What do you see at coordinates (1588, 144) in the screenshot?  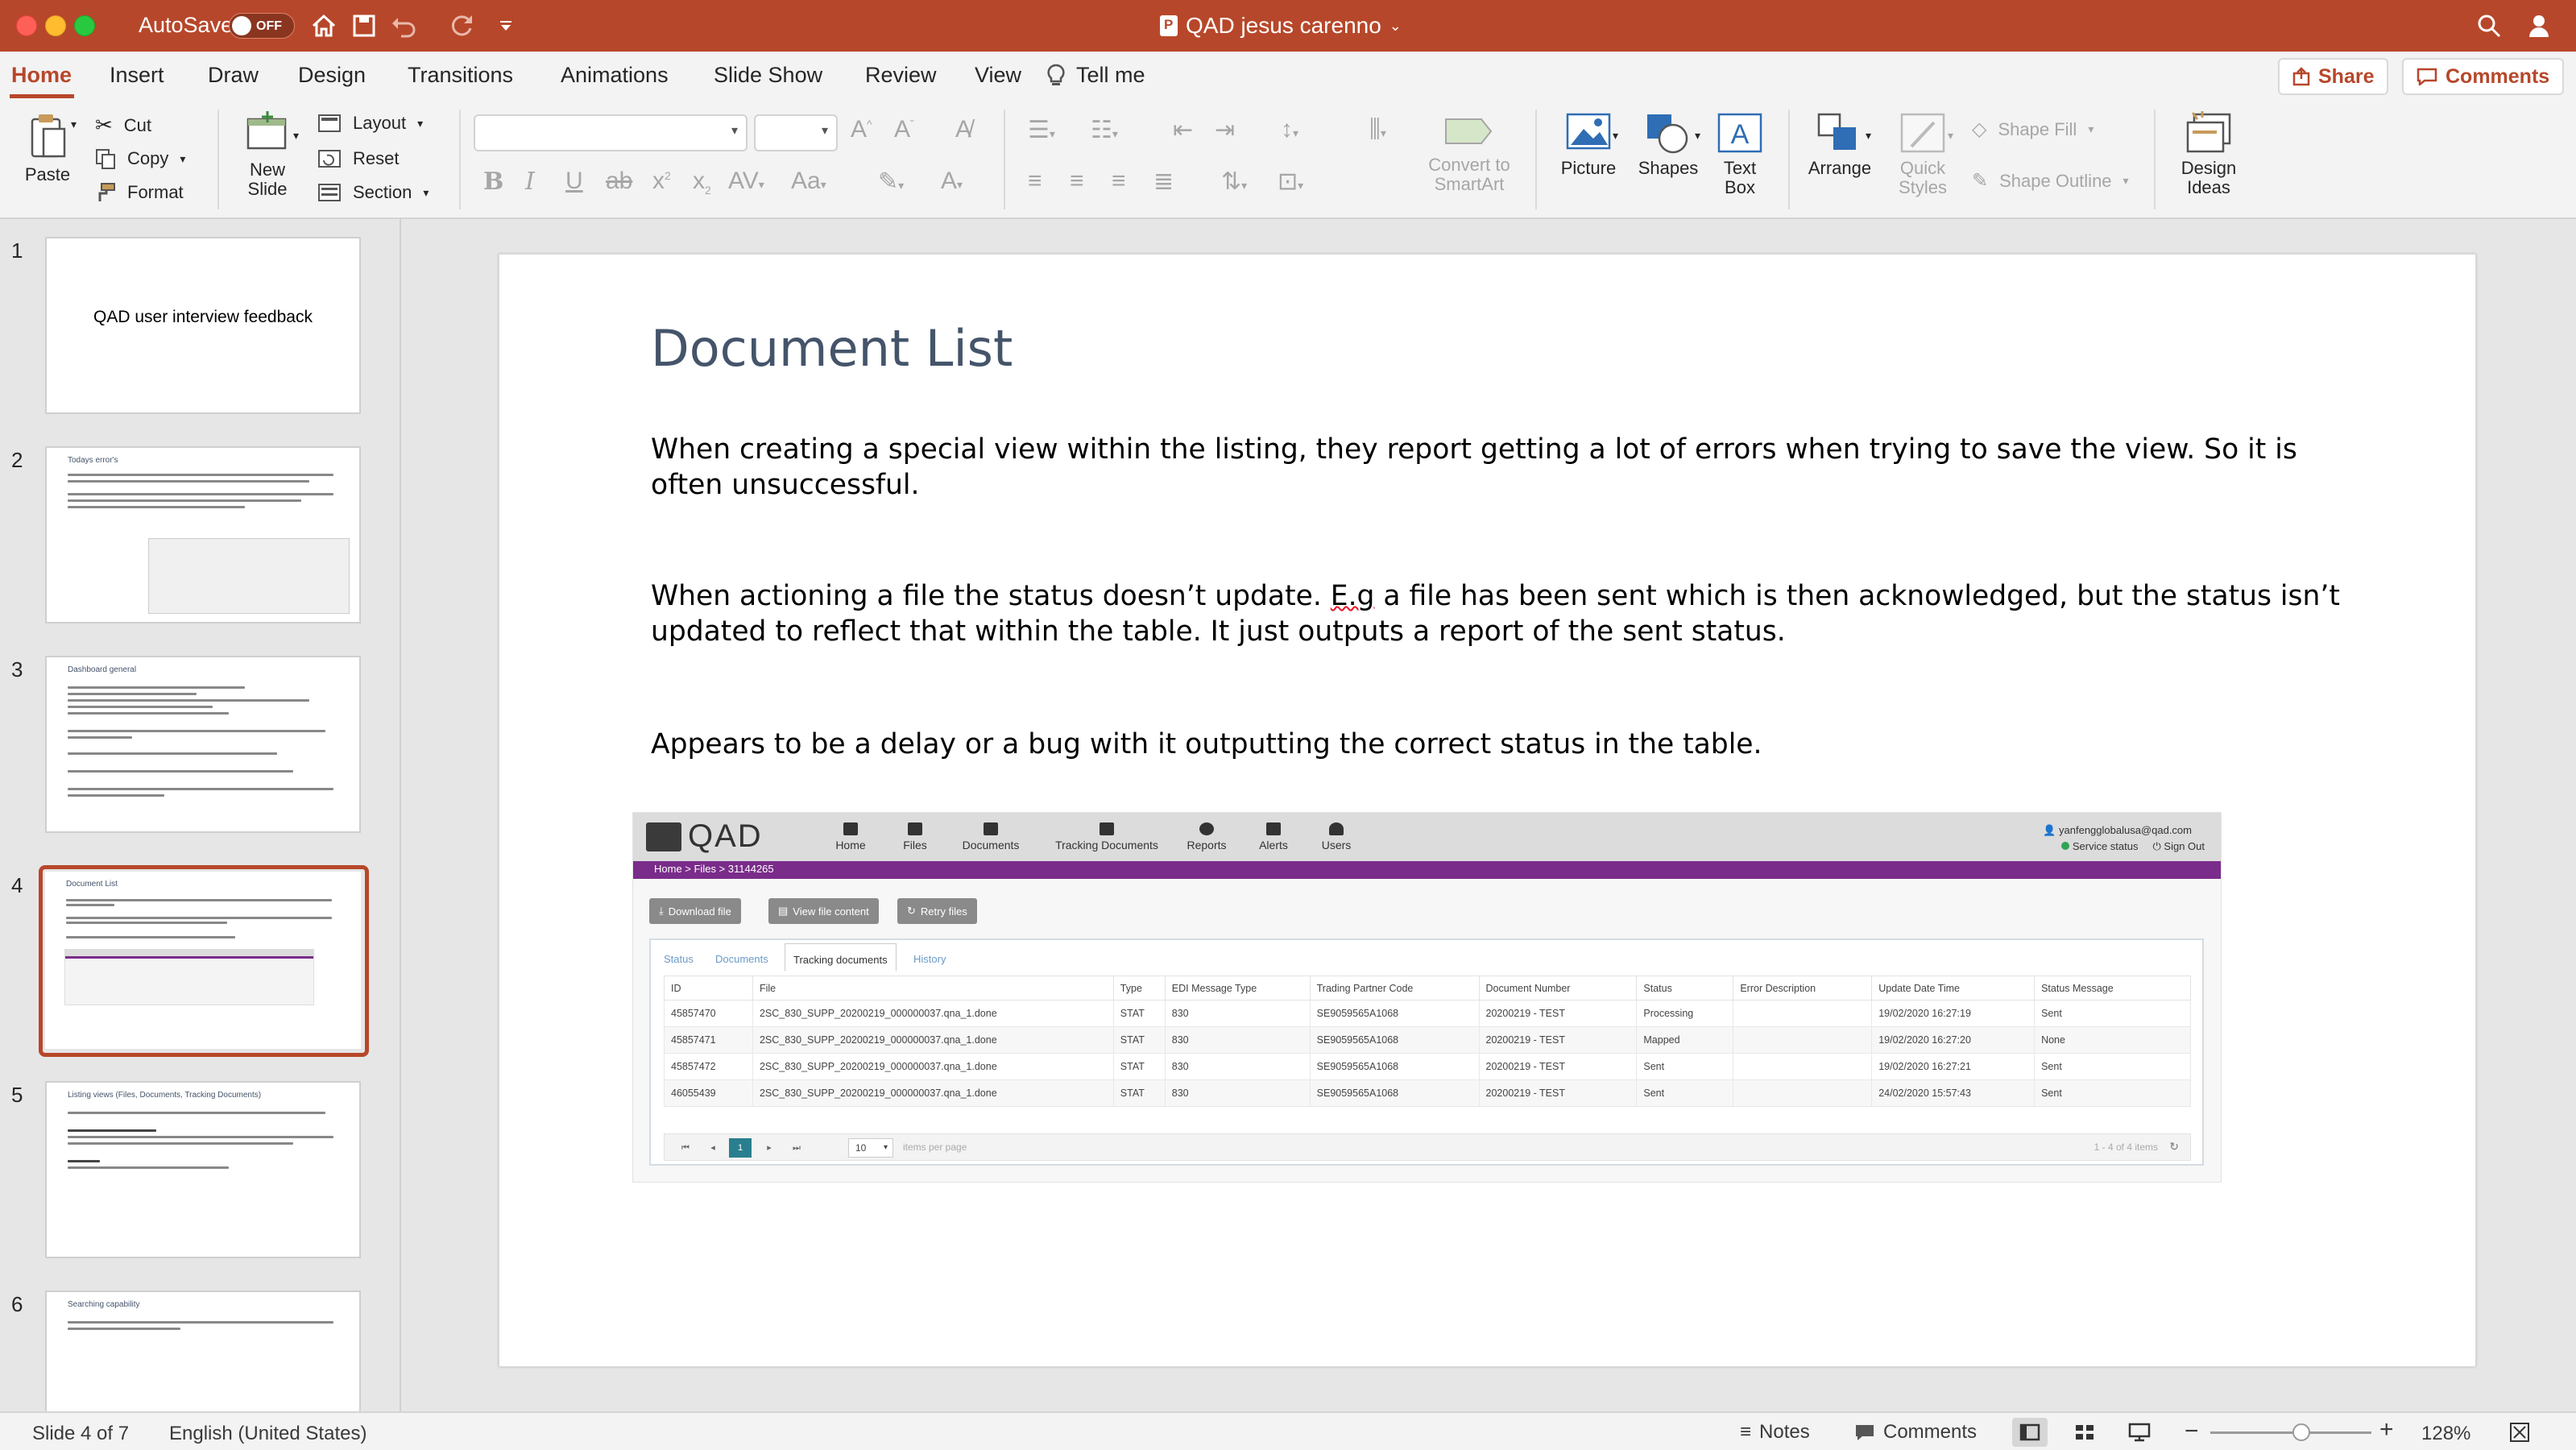 I see `picture-button: Picture` at bounding box center [1588, 144].